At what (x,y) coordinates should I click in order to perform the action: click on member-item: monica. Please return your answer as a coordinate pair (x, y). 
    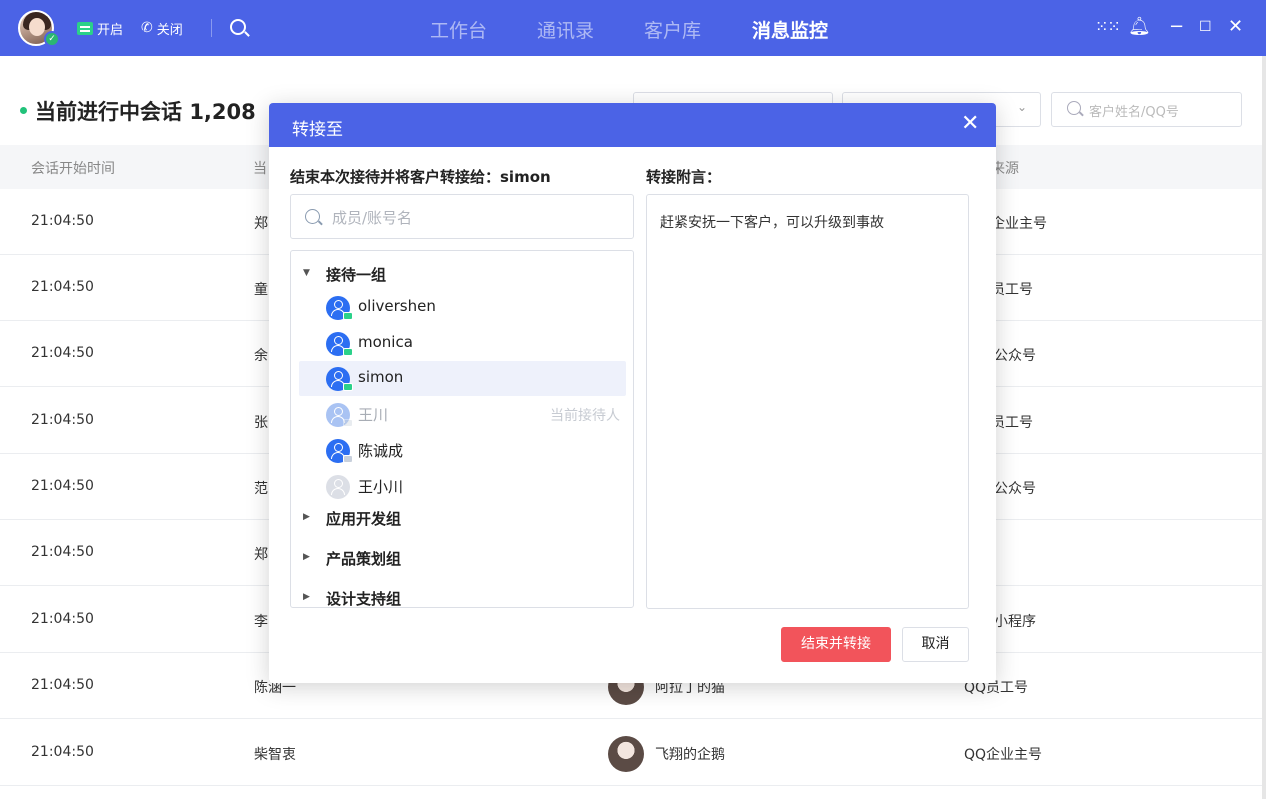
    Looking at the image, I should click on (462, 343).